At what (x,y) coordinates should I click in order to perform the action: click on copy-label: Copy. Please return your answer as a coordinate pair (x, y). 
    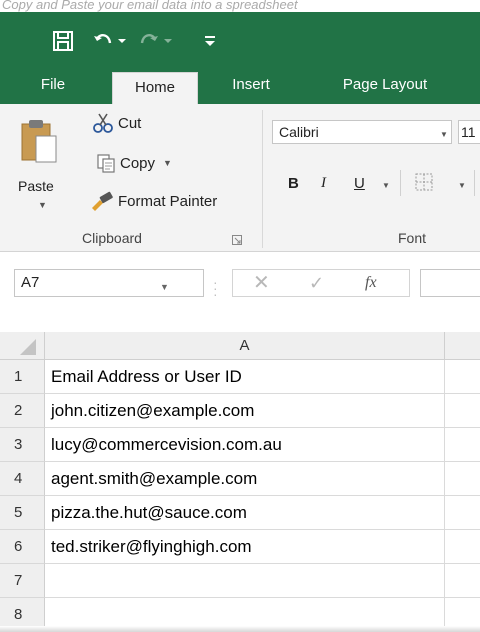
    Looking at the image, I should click on (138, 163).